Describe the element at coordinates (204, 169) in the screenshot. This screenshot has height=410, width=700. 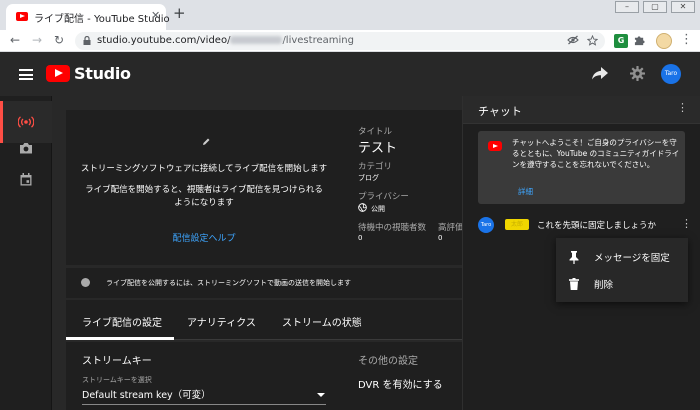
I see `preview-instruction-1: ストリーミングソフトウェアに接続してライブ配信を開始します` at that location.